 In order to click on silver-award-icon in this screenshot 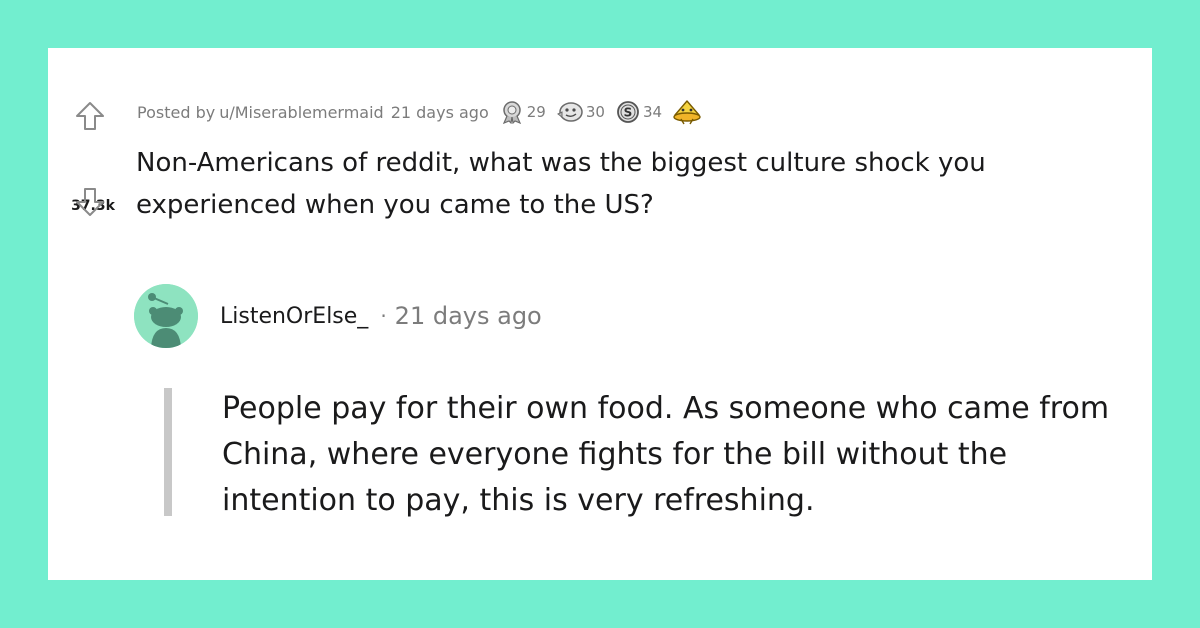, I will do `click(511, 112)`.